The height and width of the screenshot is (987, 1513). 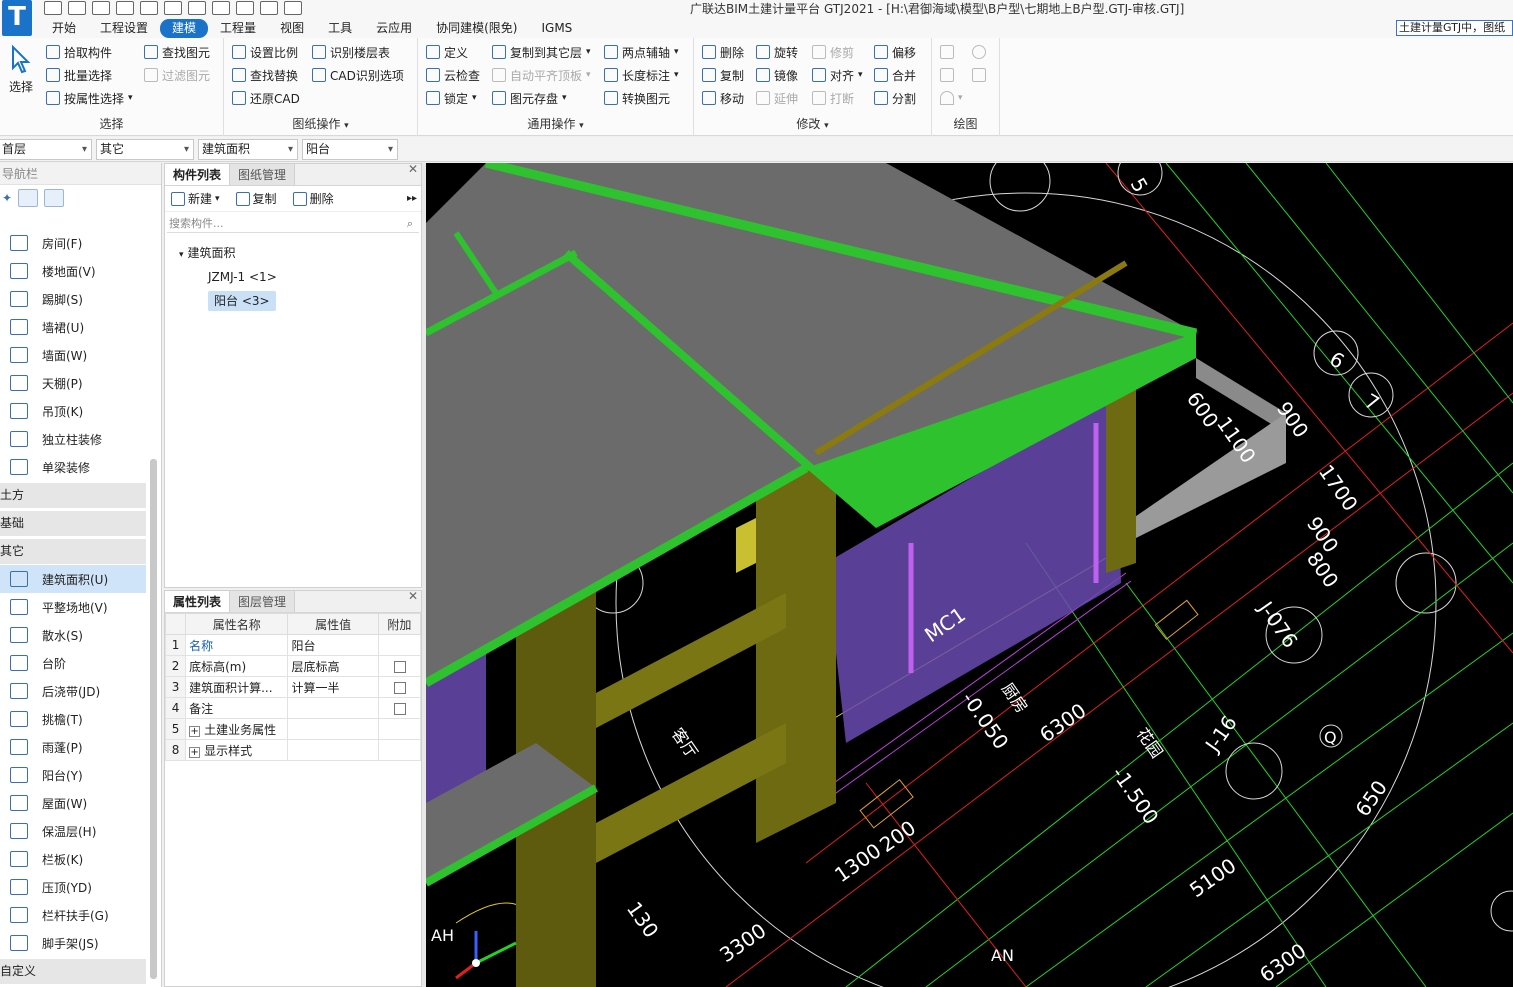 What do you see at coordinates (895, 98) in the screenshot?
I see `split-button: 分割` at bounding box center [895, 98].